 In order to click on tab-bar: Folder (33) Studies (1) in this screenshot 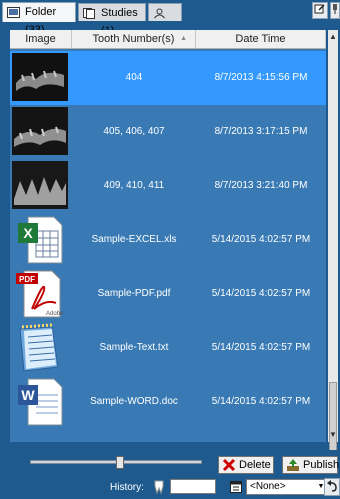, I will do `click(170, 18)`.